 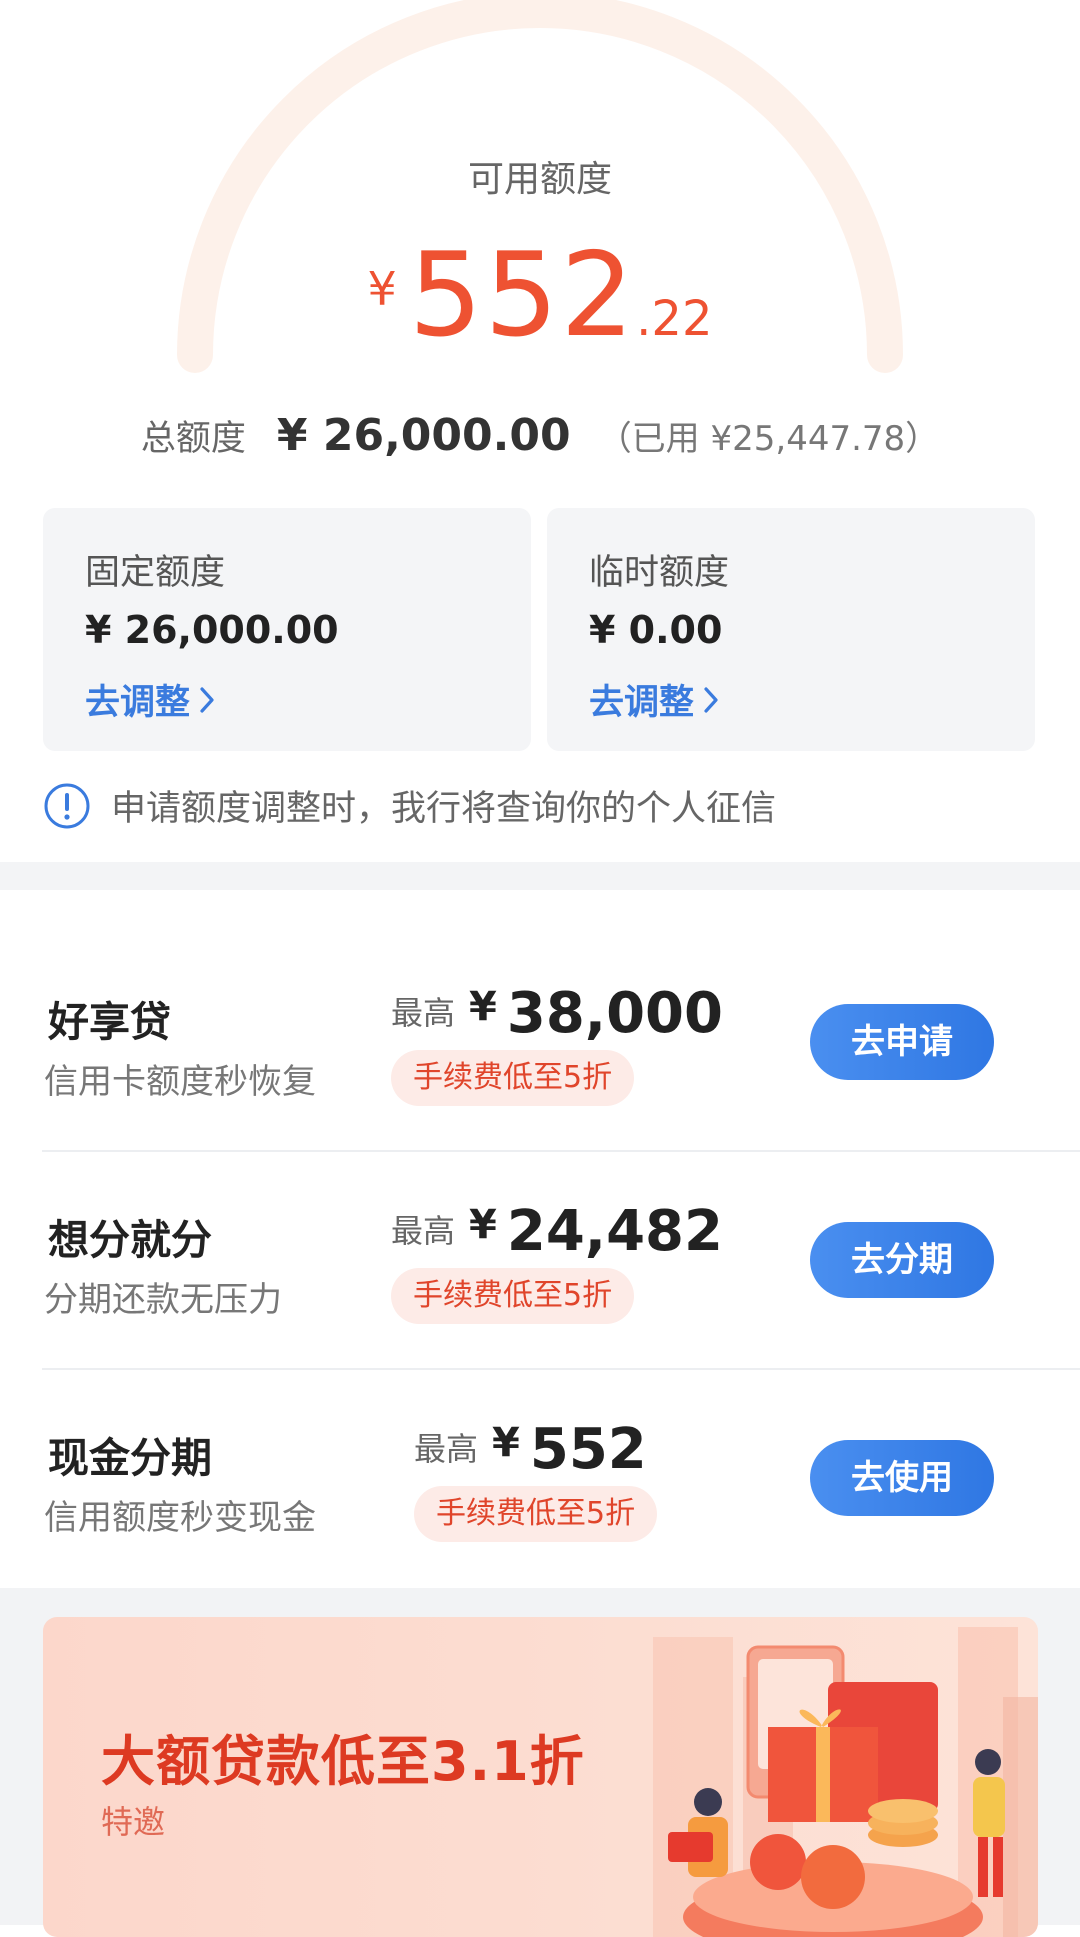 I want to click on product-max-amount: 最高 ¥ 24,482, so click(x=557, y=1232).